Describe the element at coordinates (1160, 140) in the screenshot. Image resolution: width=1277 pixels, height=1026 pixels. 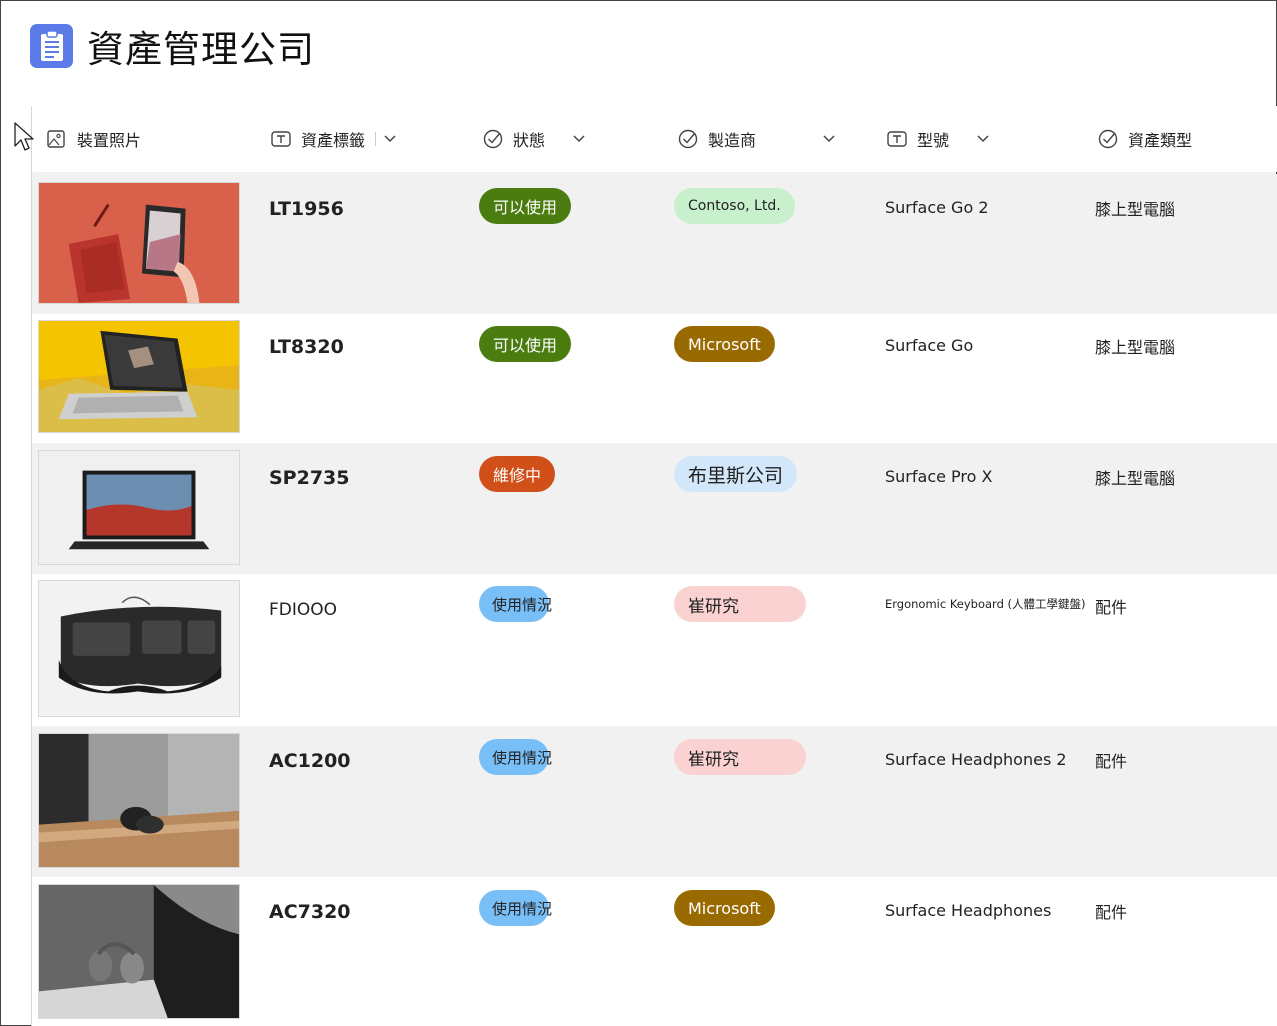
I see `column-header-type-label: 資產類型` at that location.